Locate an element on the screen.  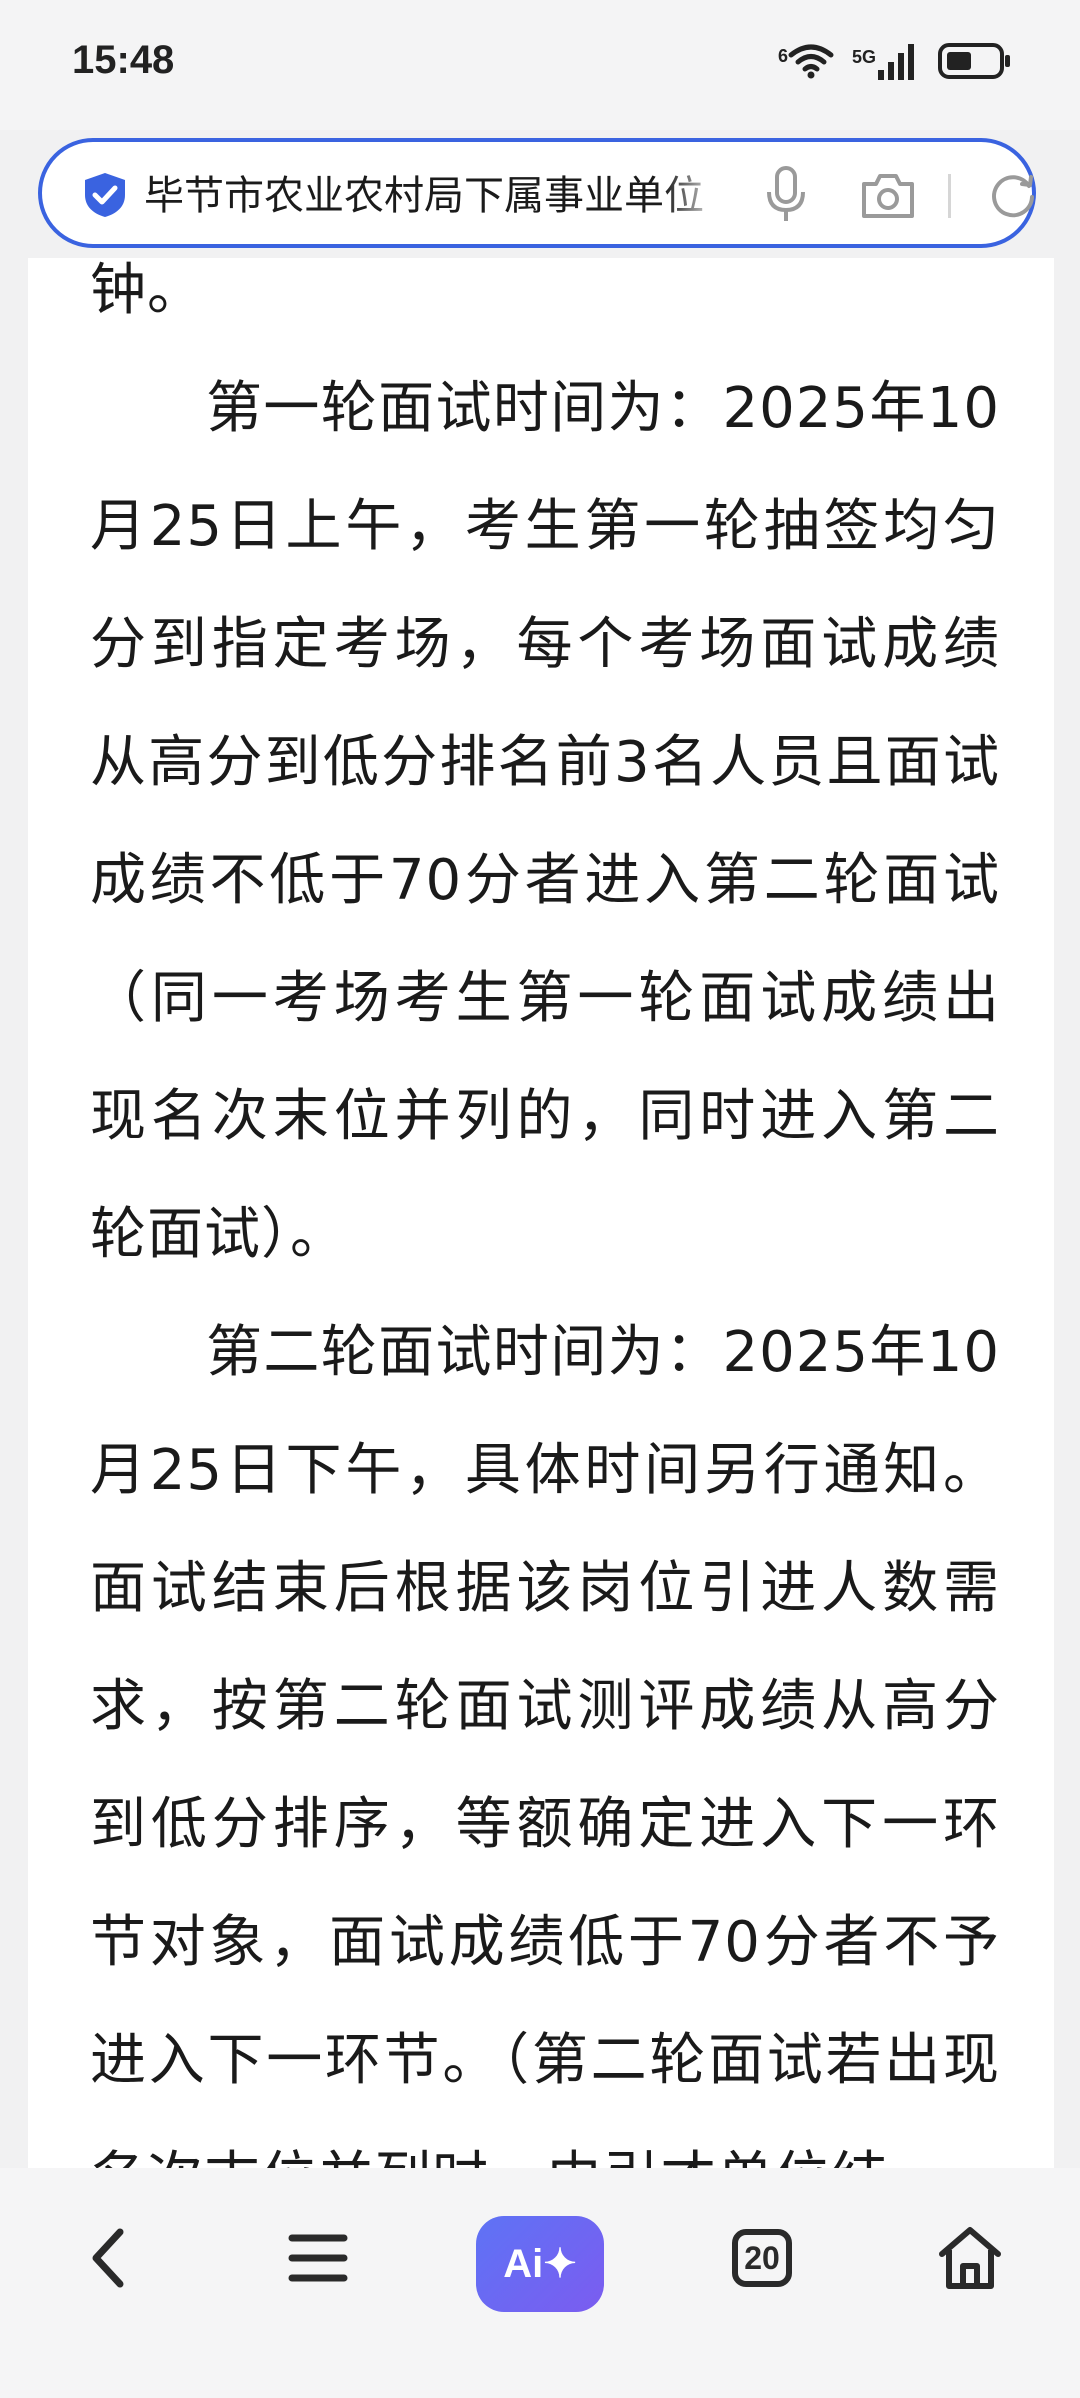
menu-icon is located at coordinates (318, 2258).